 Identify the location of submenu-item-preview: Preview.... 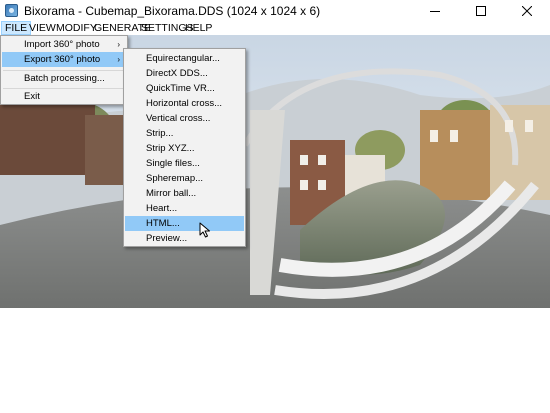
(184, 238).